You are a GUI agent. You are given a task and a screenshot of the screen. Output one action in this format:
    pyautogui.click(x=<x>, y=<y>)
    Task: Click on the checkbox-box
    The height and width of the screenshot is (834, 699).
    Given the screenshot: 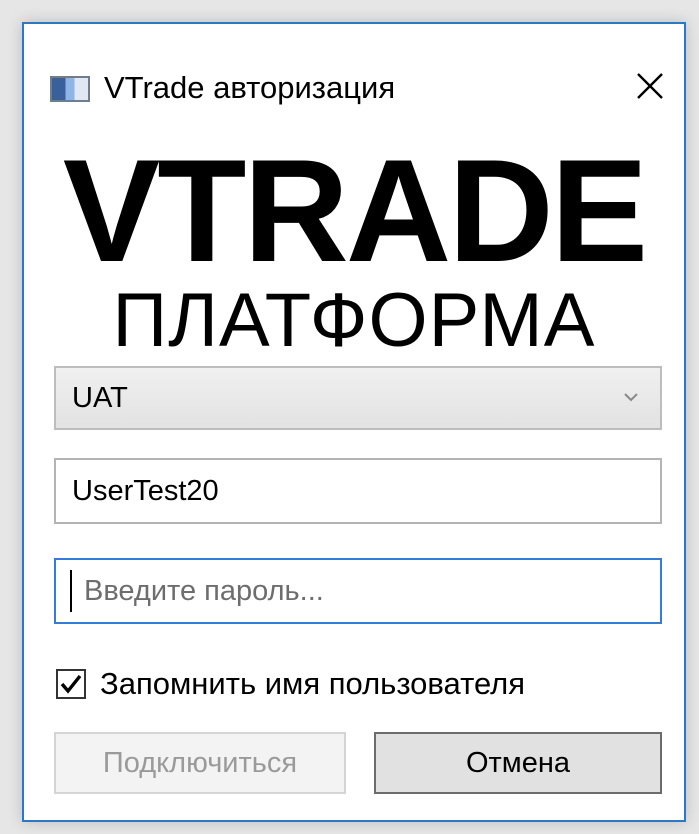 What is the action you would take?
    pyautogui.click(x=71, y=684)
    